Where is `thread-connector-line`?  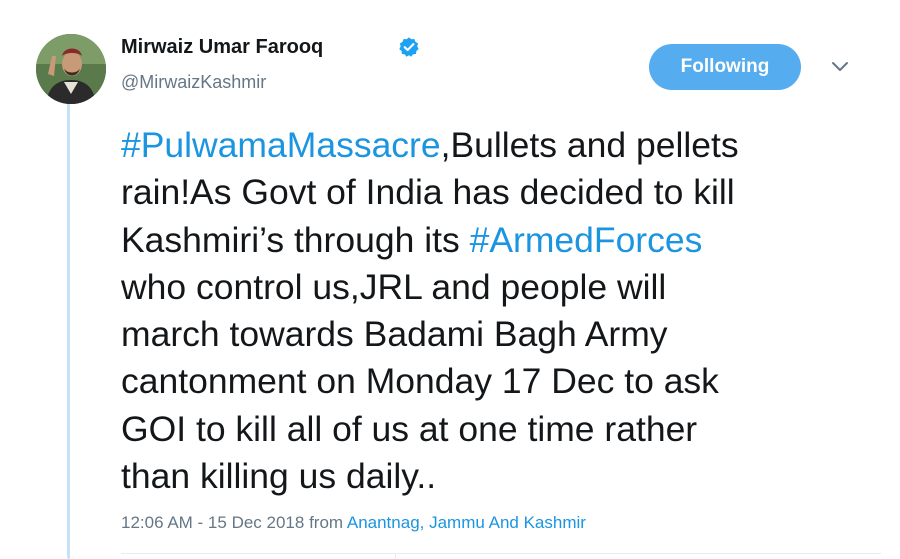
thread-connector-line is located at coordinates (68, 331).